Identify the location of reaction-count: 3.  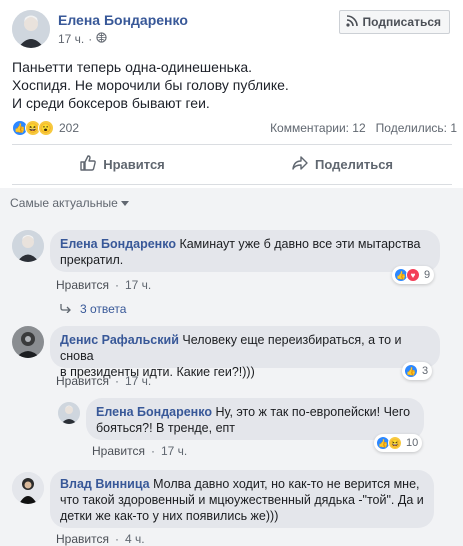
(425, 371).